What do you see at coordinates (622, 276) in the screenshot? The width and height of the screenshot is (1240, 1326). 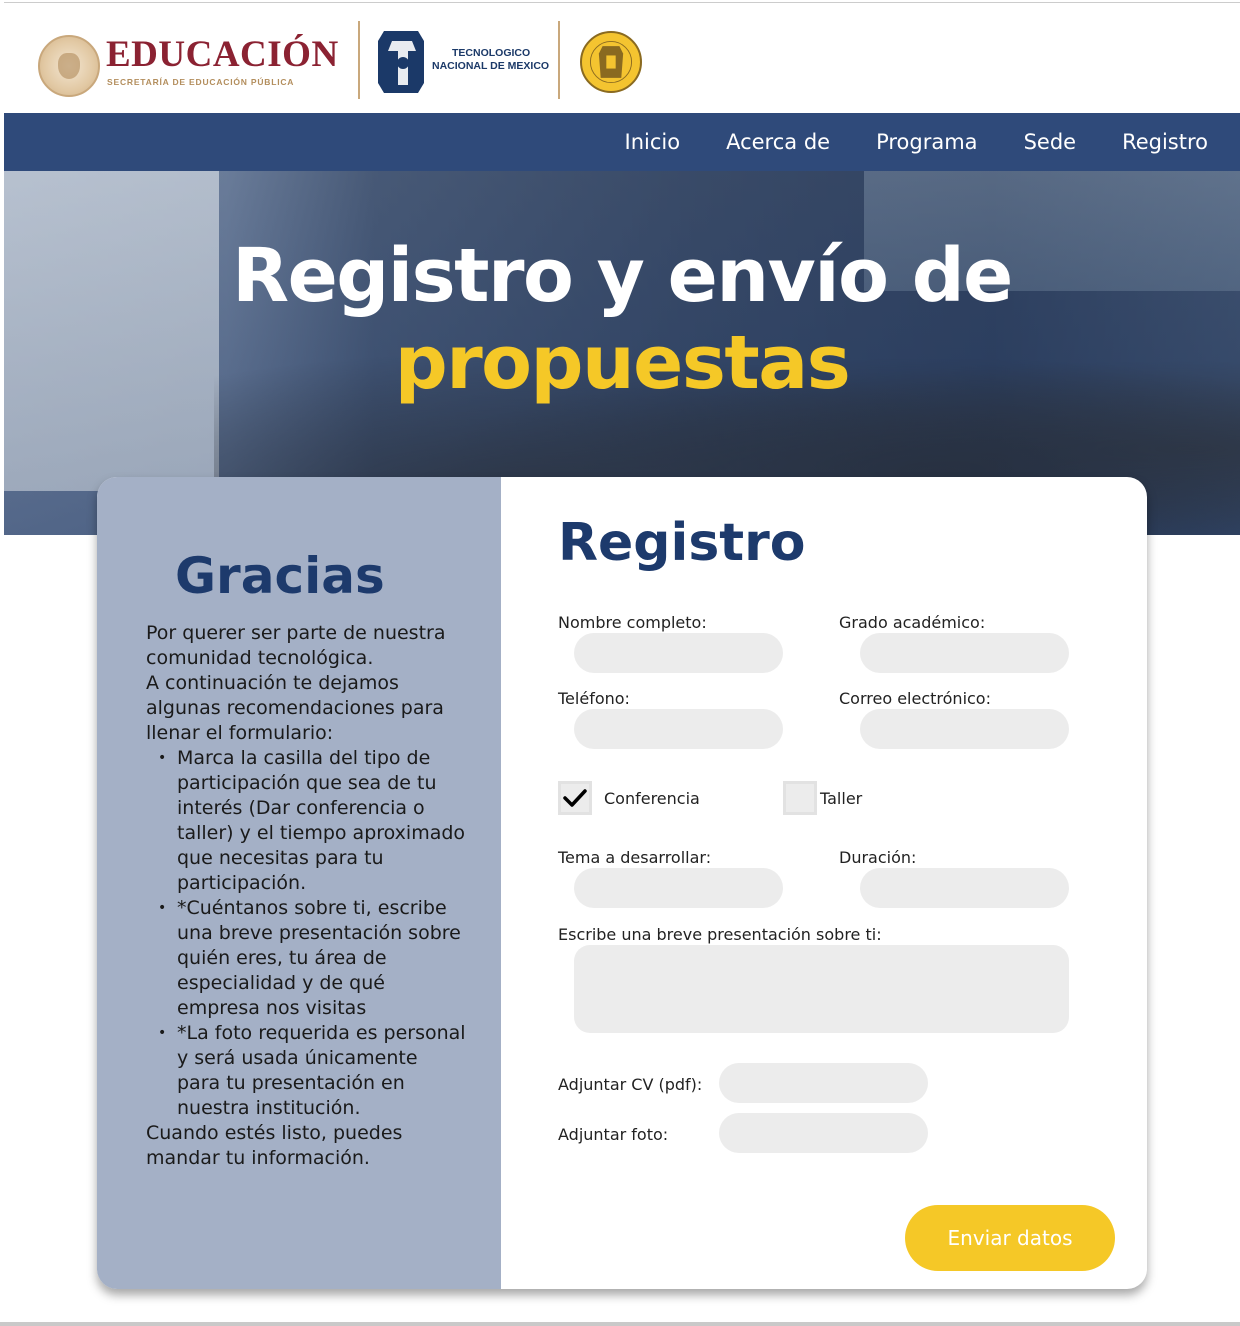 I see `hero-title-line1: Registro y envío de` at bounding box center [622, 276].